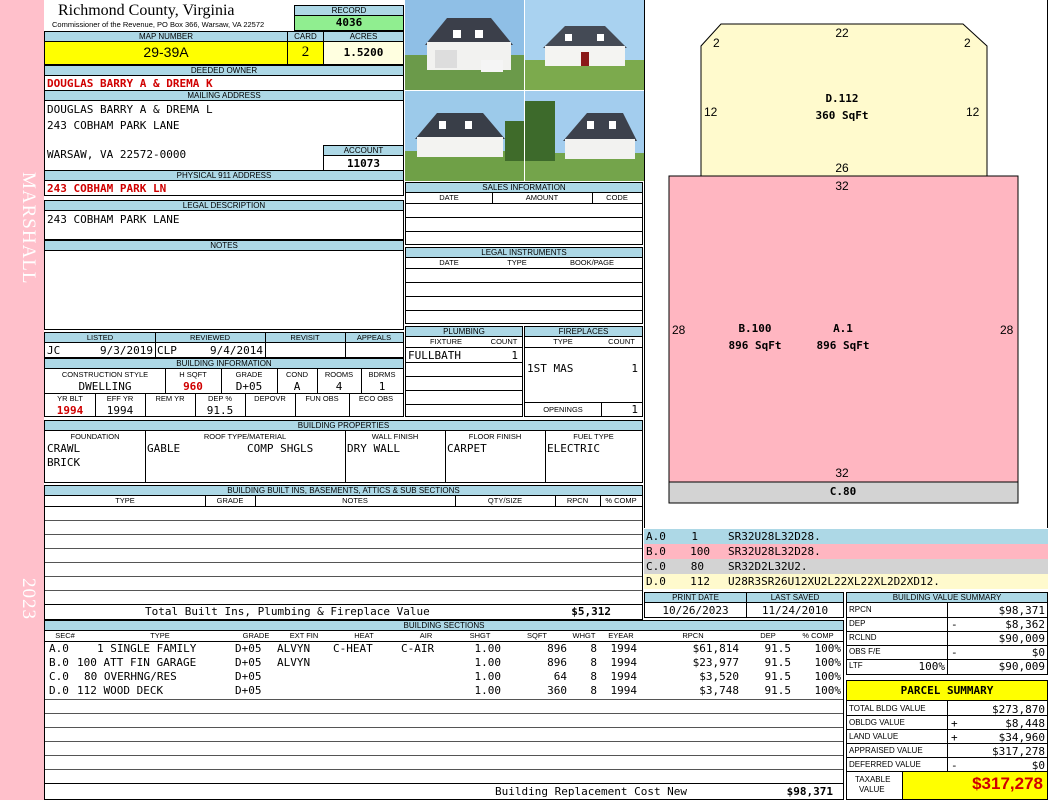 The image size is (1050, 800). What do you see at coordinates (343, 426) in the screenshot?
I see `properties-label: BUILDING PROPERTIES` at bounding box center [343, 426].